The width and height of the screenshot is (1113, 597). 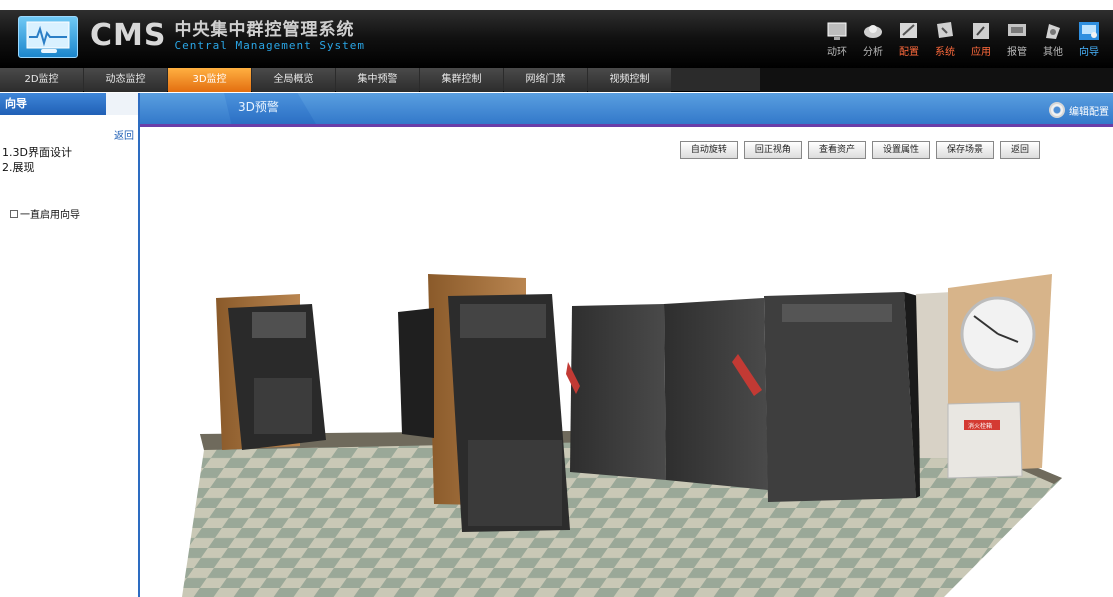 What do you see at coordinates (461, 80) in the screenshot?
I see `tab-cluster-control: 集群控制` at bounding box center [461, 80].